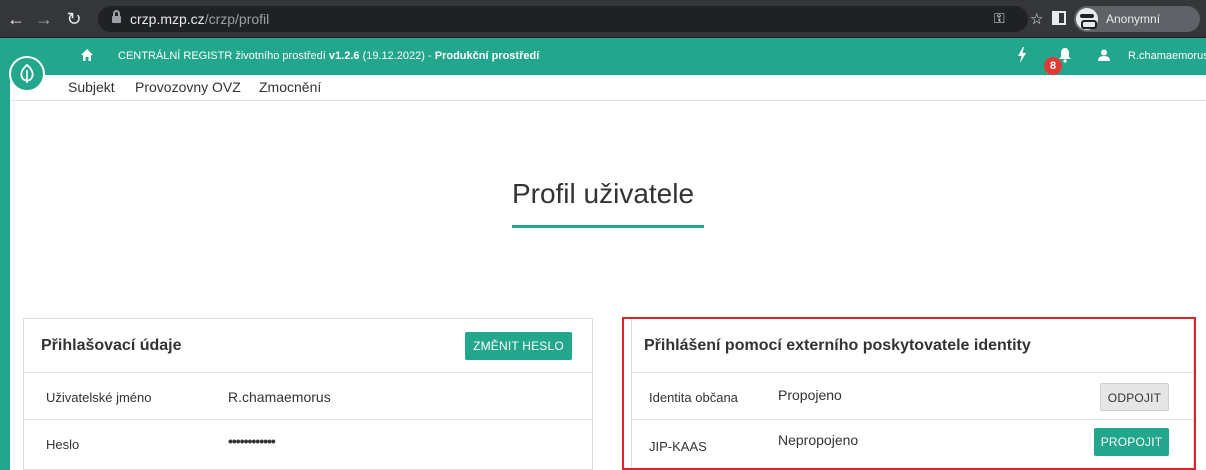 Image resolution: width=1206 pixels, height=470 pixels. Describe the element at coordinates (1036, 19) in the screenshot. I see `star-icon: ☆` at that location.